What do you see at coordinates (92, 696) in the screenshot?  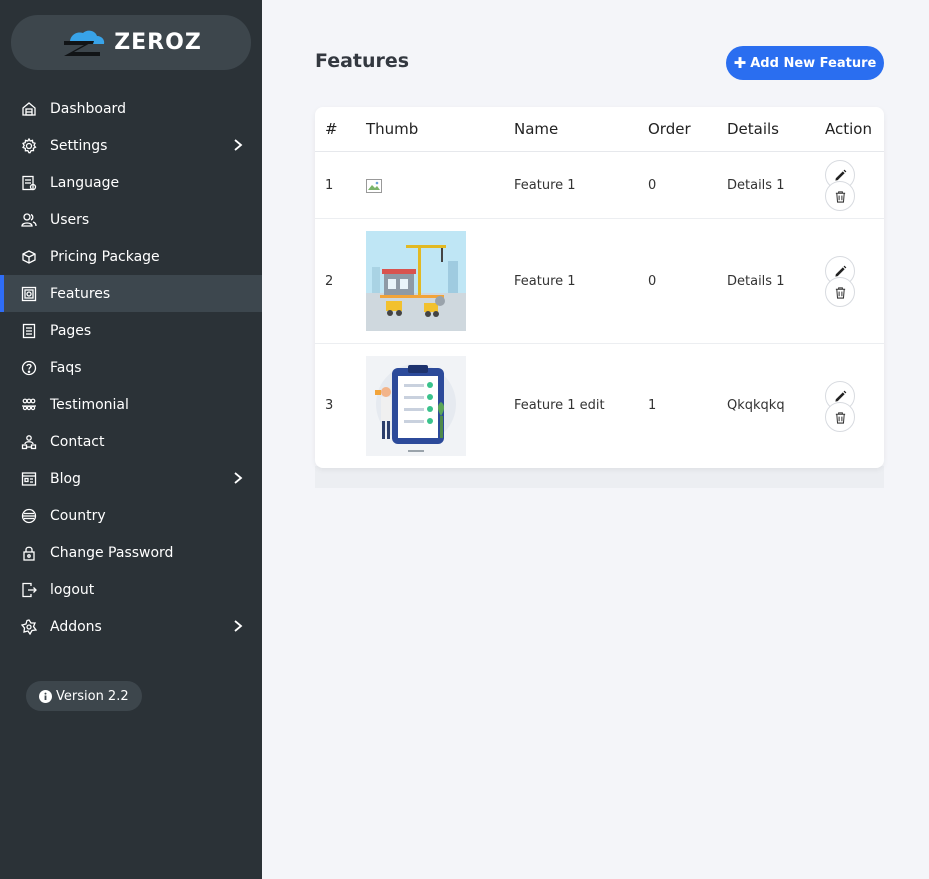 I see `version-text: Version 2.2` at bounding box center [92, 696].